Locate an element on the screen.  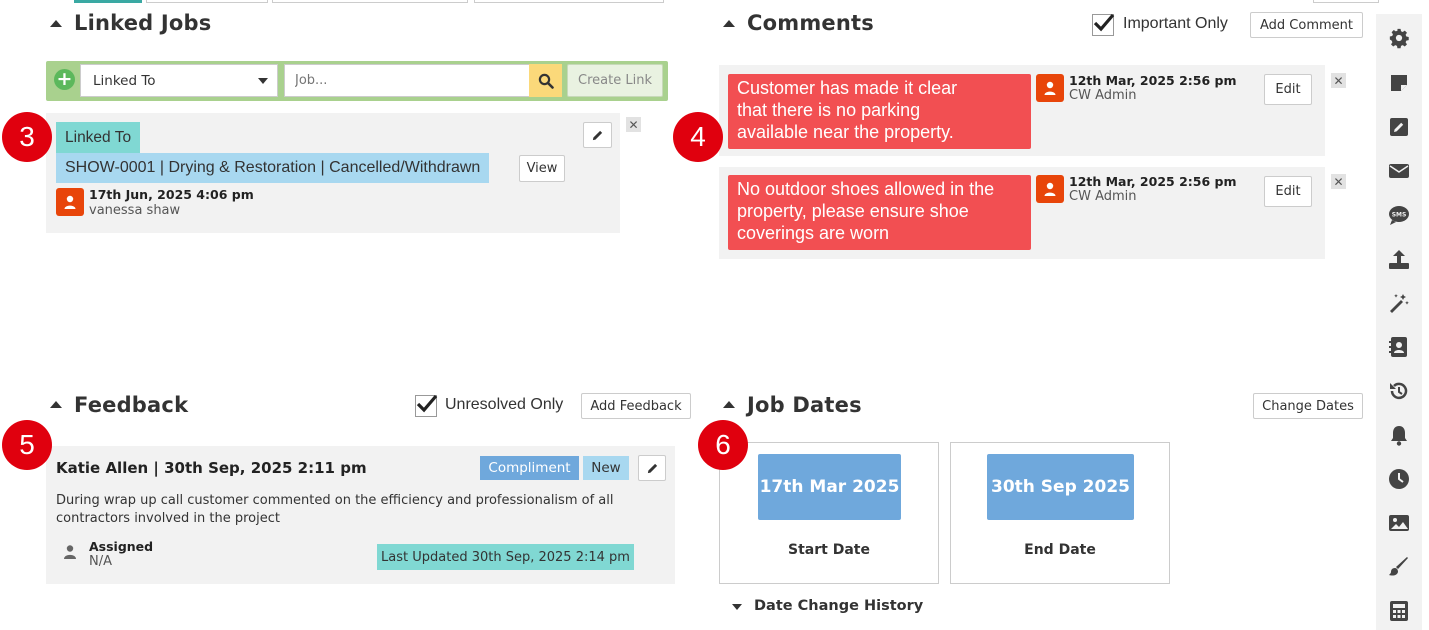
feedback-status-badge: New is located at coordinates (606, 468).